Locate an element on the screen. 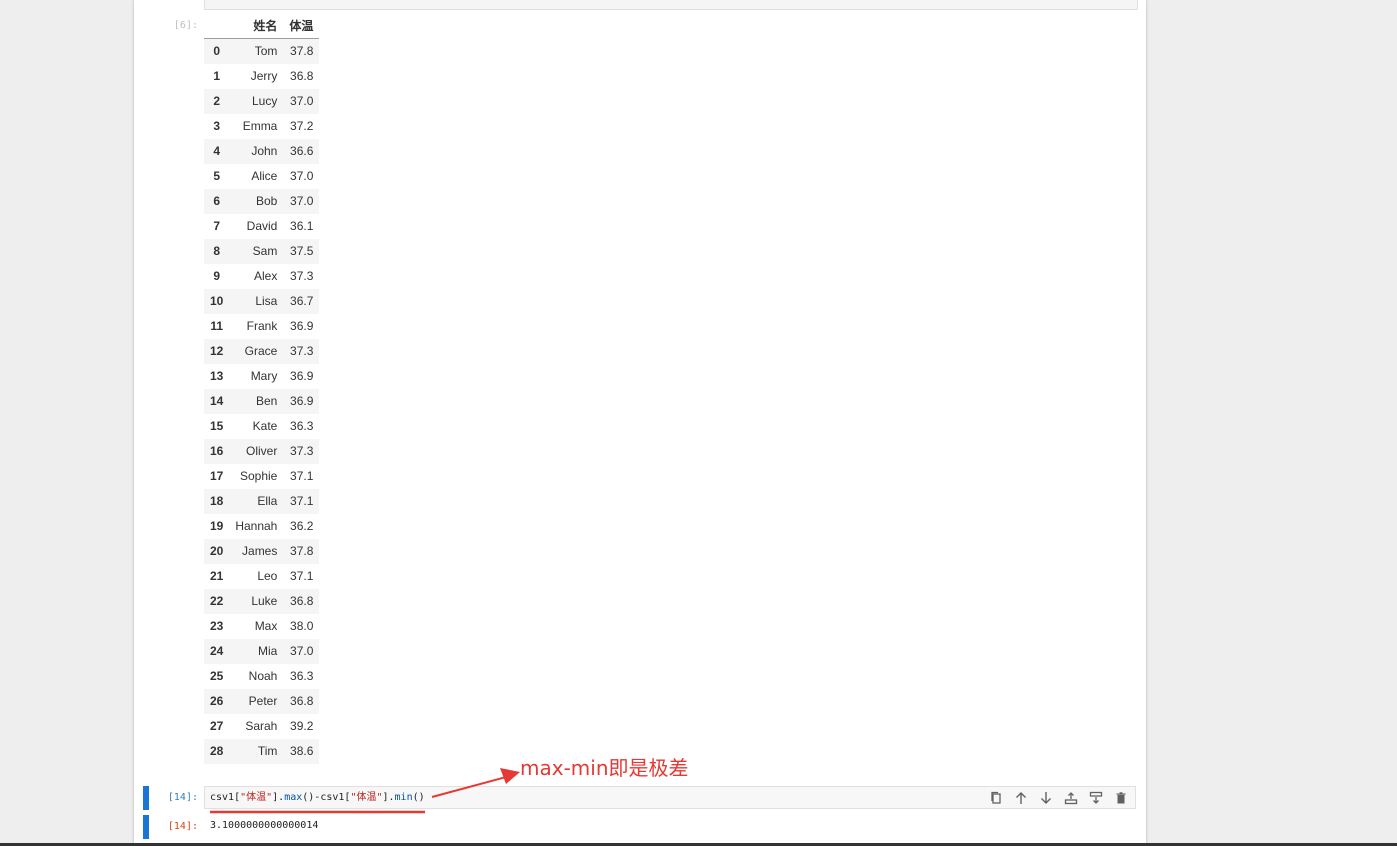 Image resolution: width=1397 pixels, height=846 pixels. table-header-row: 姓名 体温 is located at coordinates (262, 27).